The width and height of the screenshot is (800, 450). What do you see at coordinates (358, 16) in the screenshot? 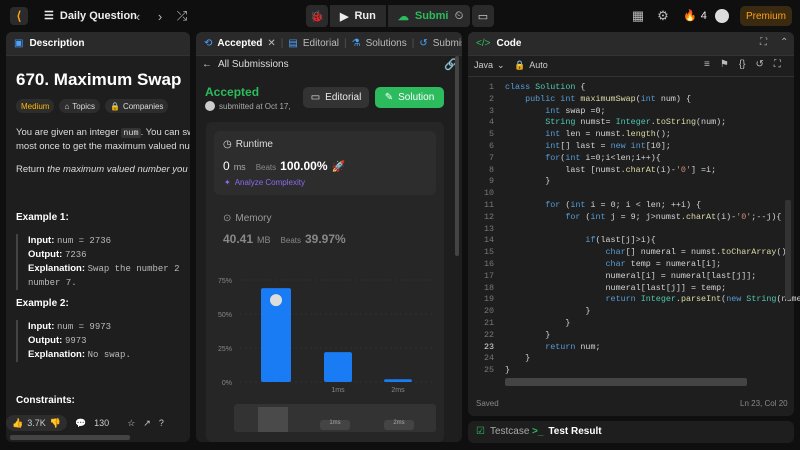
I see `run-button: ▶ Run` at bounding box center [358, 16].